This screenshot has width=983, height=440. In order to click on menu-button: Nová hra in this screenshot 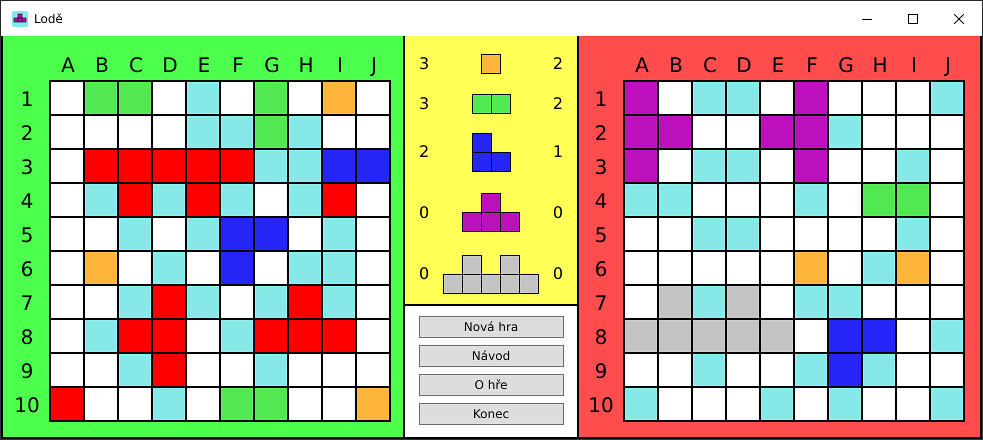, I will do `click(491, 327)`.